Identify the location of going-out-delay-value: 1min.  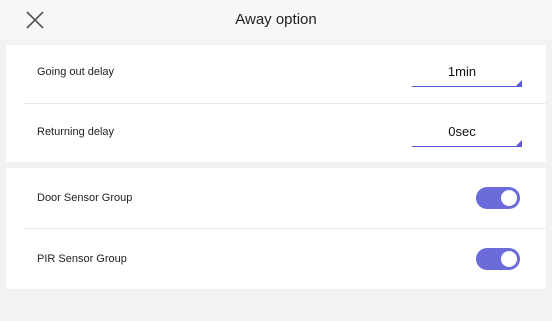
(462, 71).